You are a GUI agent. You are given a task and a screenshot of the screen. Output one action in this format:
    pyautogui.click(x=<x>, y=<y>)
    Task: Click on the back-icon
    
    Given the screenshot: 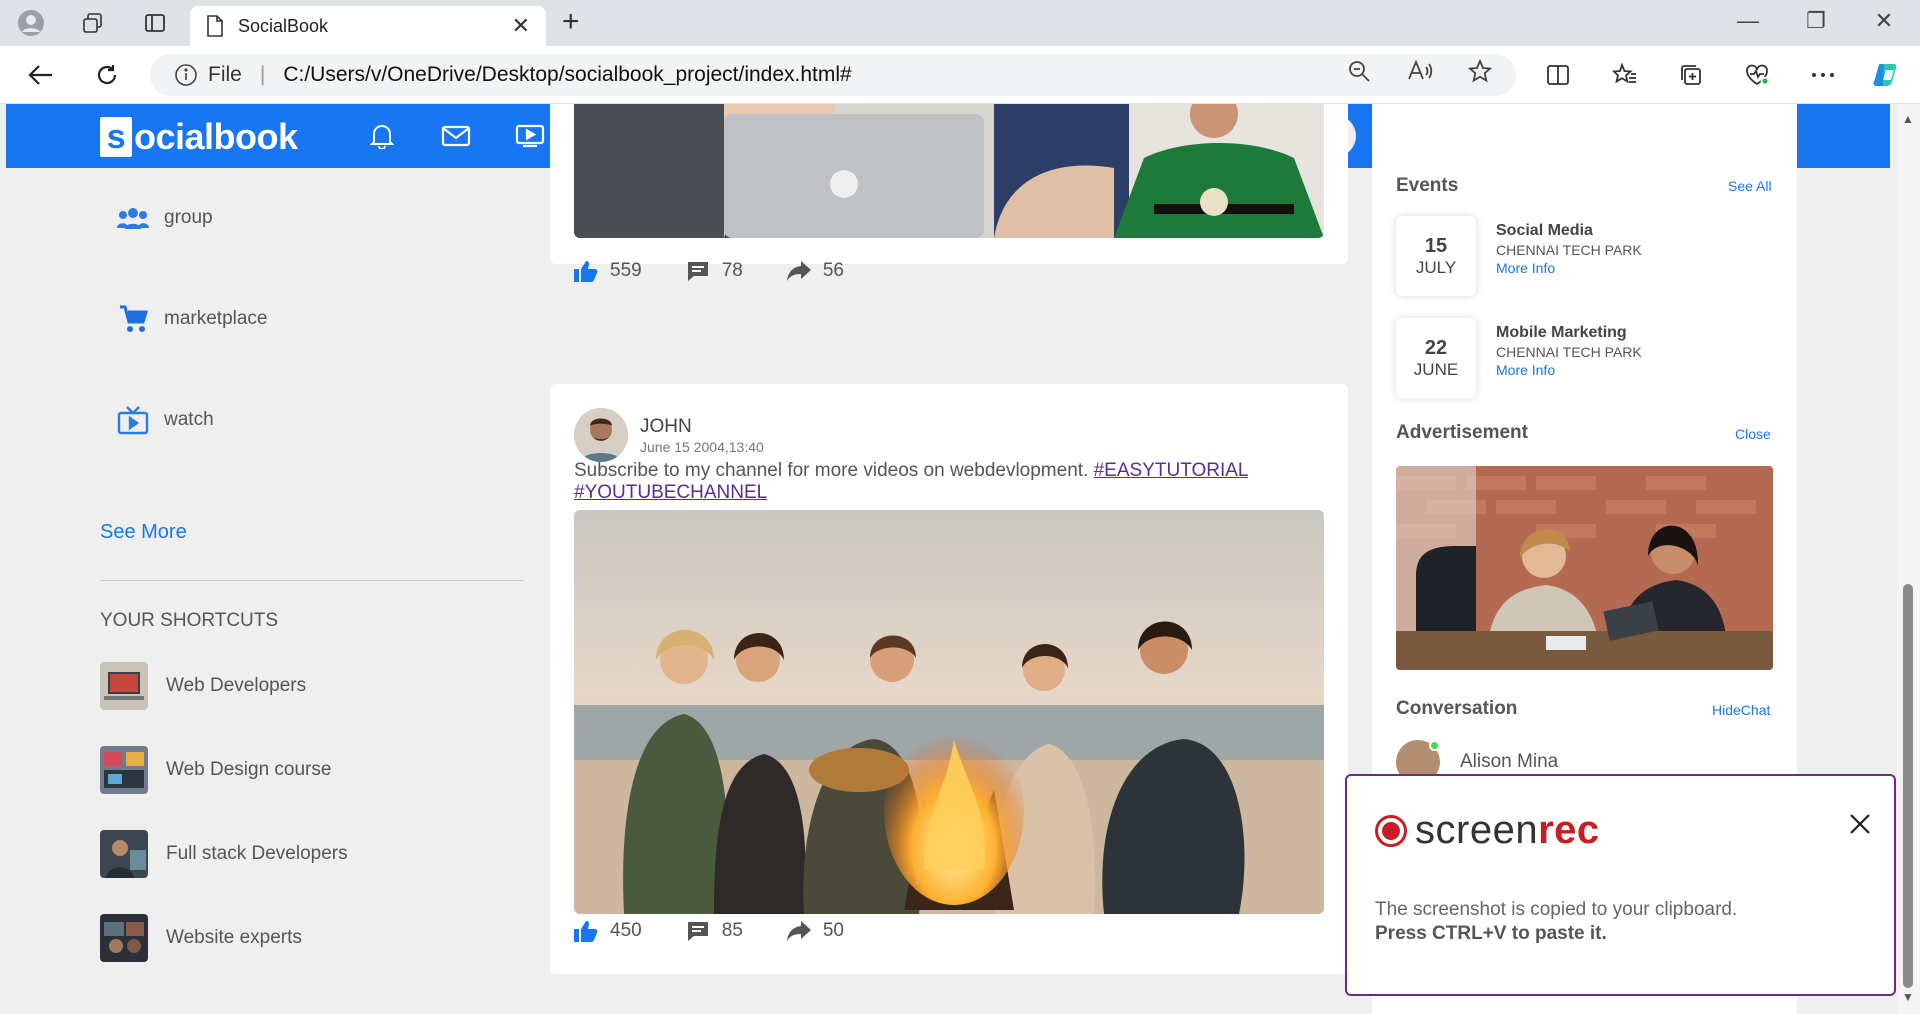 What is the action you would take?
    pyautogui.click(x=41, y=75)
    